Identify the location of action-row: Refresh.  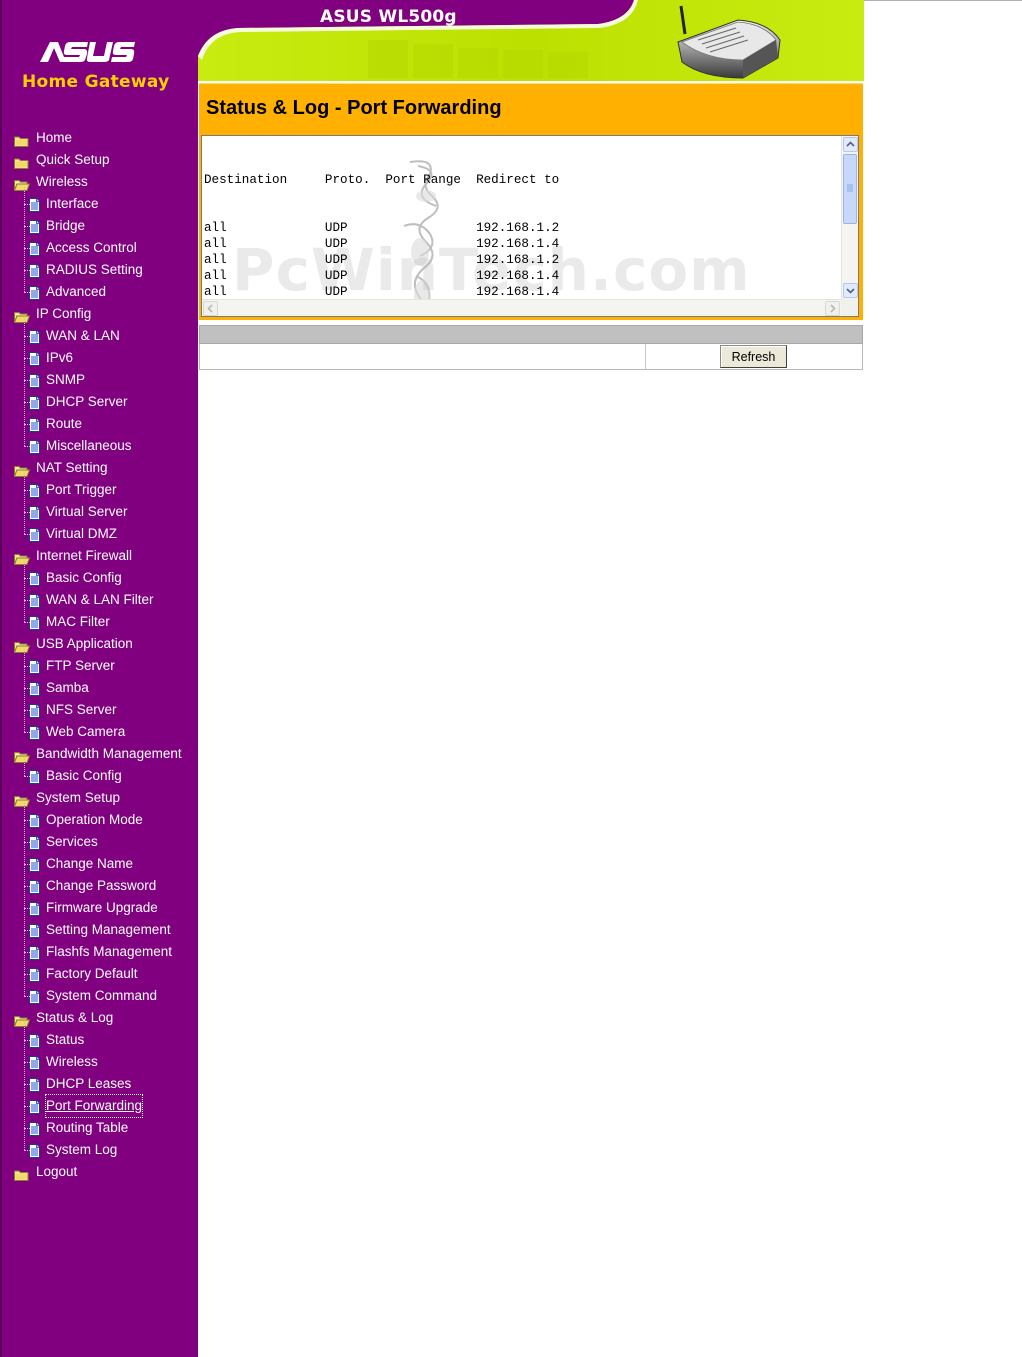
(531, 357).